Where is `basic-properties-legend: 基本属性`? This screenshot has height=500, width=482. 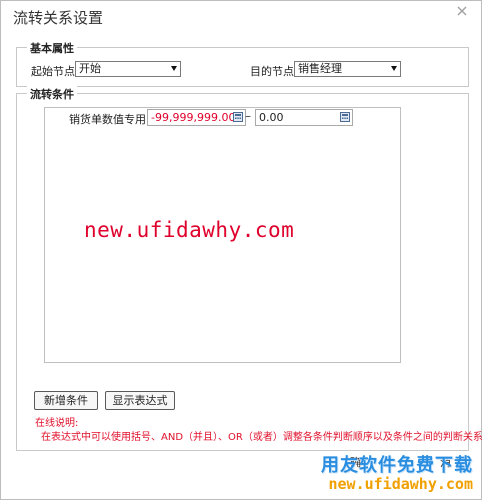 basic-properties-legend: 基本属性 is located at coordinates (52, 48).